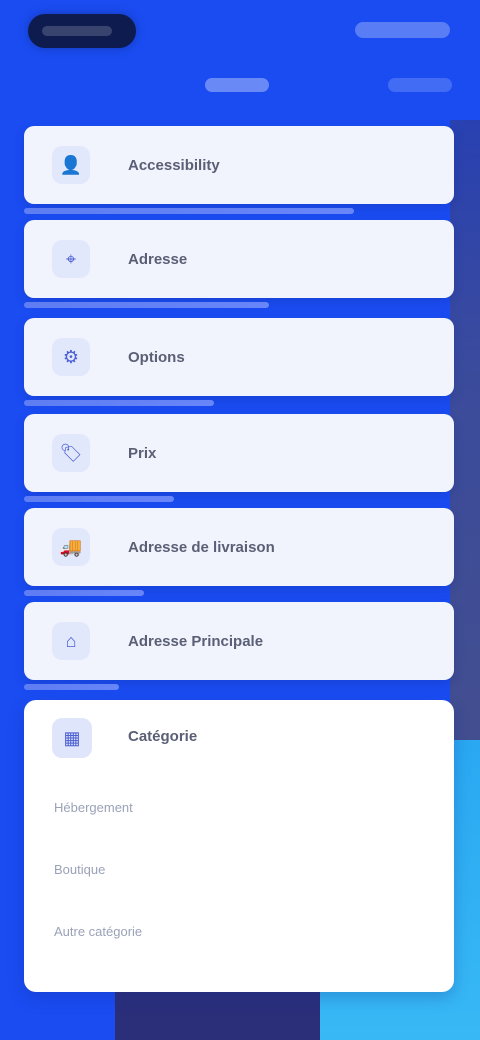 This screenshot has width=480, height=1040. Describe the element at coordinates (239, 362) in the screenshot. I see `card-options: ⚙ Options` at that location.